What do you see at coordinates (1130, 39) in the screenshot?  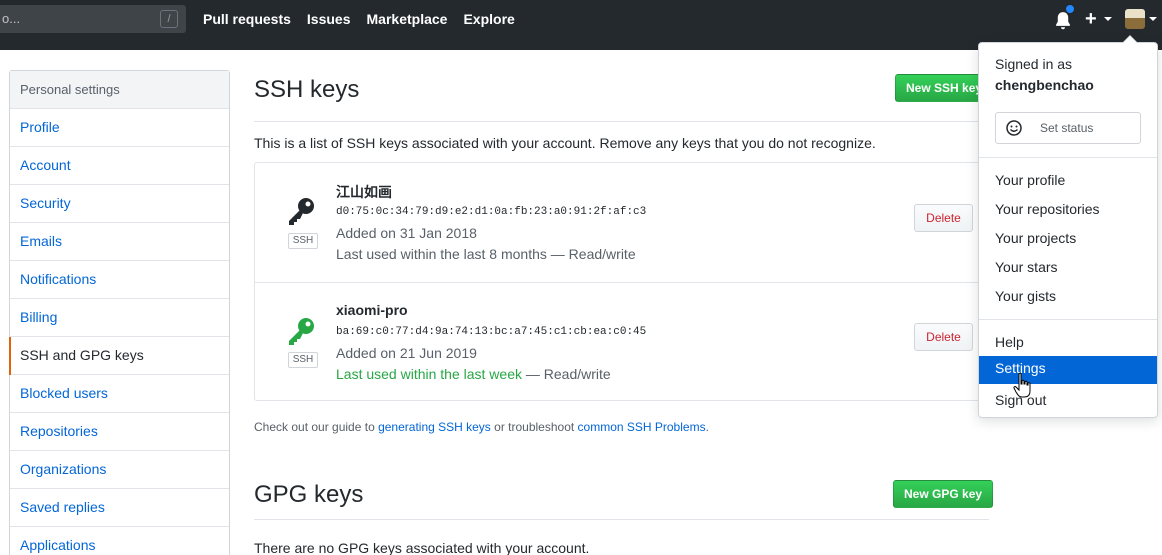 I see `dropdown-caret` at bounding box center [1130, 39].